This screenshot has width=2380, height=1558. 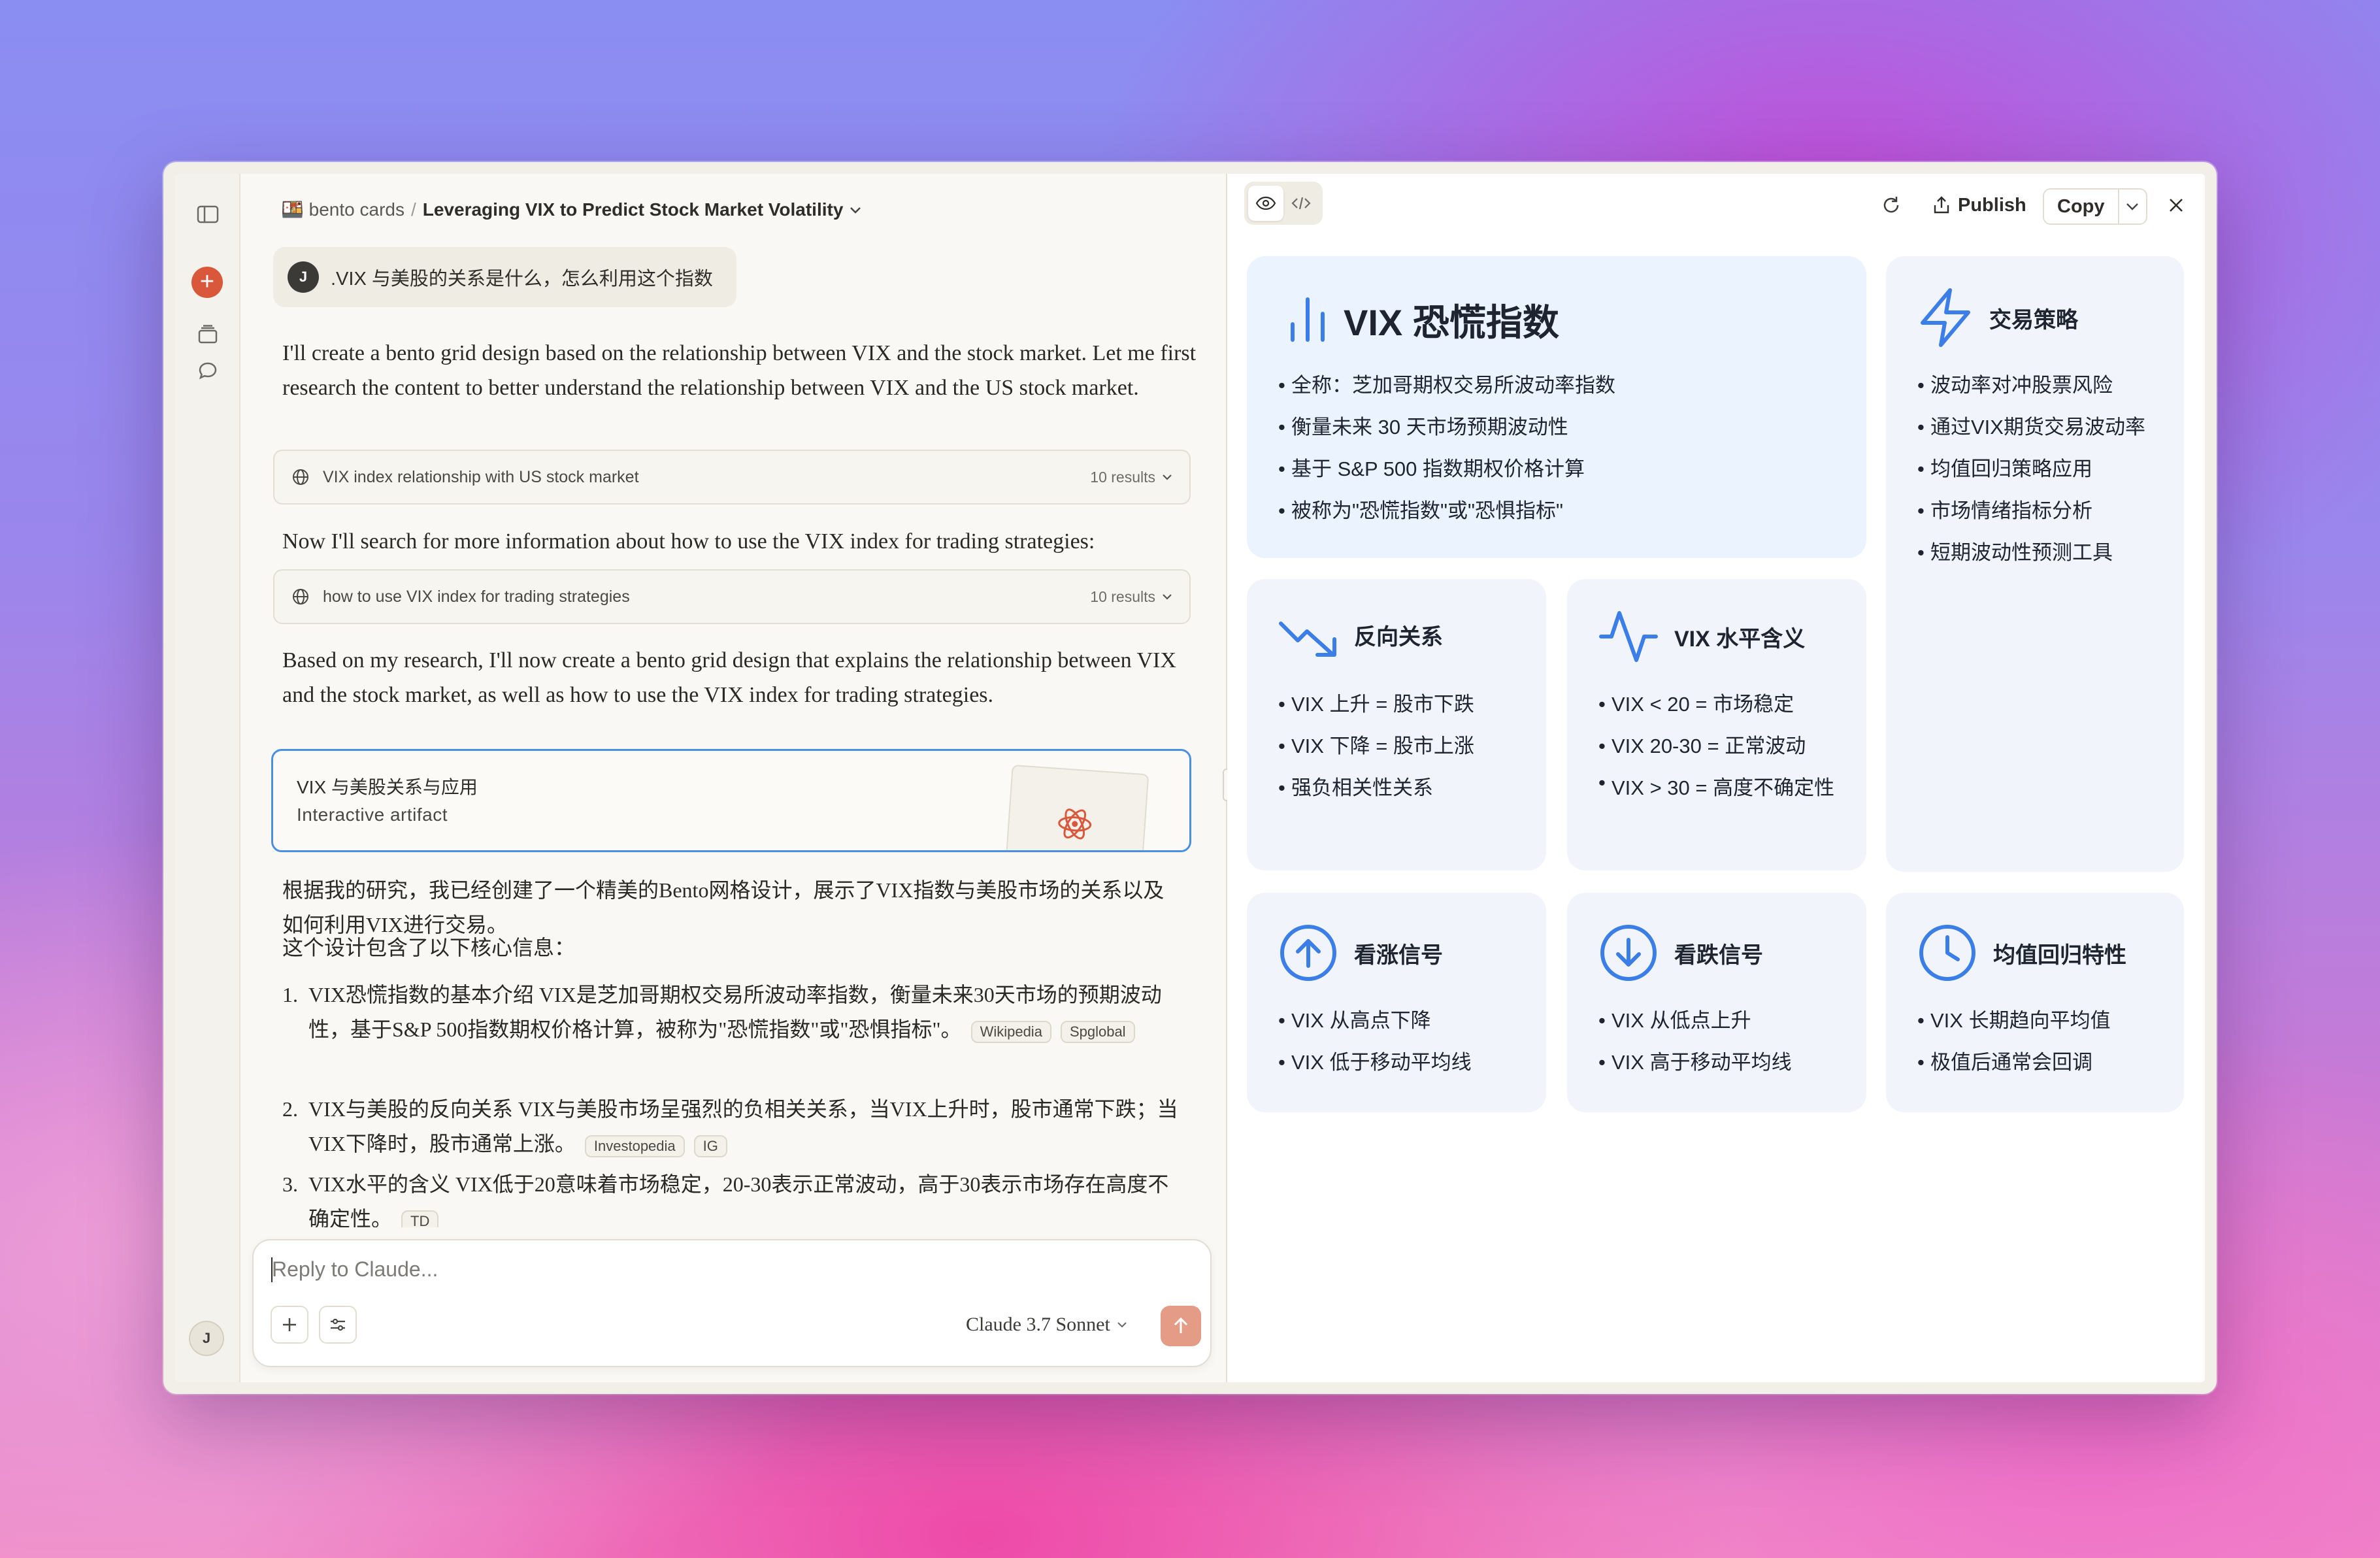 What do you see at coordinates (343, 209) in the screenshot?
I see `breadcrumb-project: 🍱 bento cards` at bounding box center [343, 209].